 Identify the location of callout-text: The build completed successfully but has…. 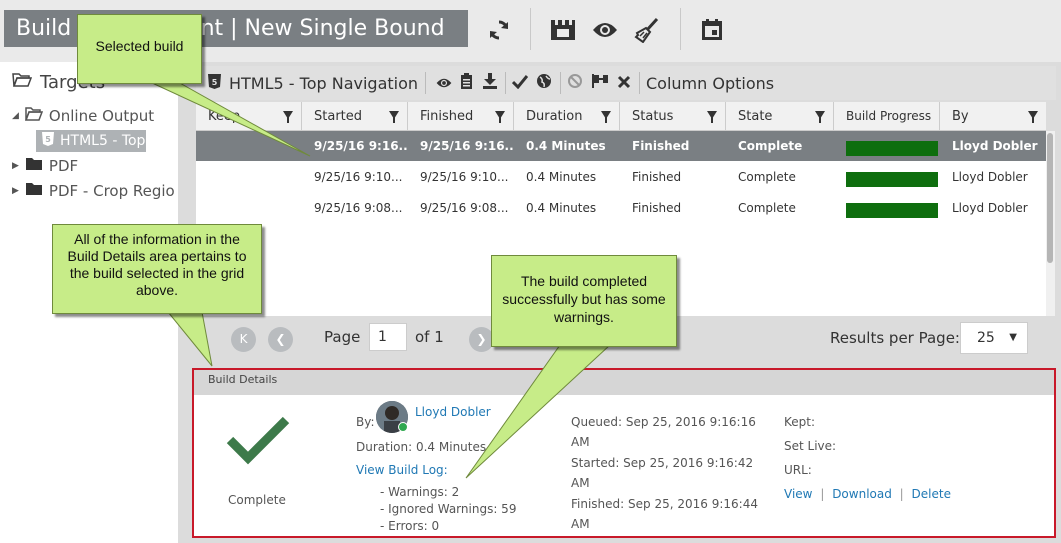
(584, 299).